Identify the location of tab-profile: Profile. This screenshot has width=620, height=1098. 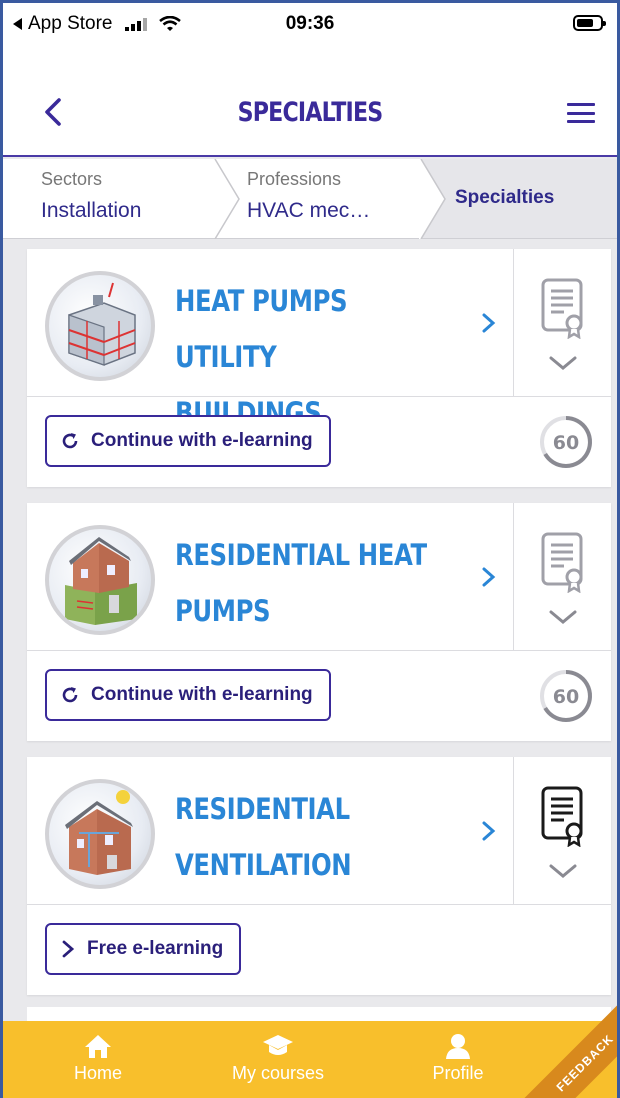
(458, 1059).